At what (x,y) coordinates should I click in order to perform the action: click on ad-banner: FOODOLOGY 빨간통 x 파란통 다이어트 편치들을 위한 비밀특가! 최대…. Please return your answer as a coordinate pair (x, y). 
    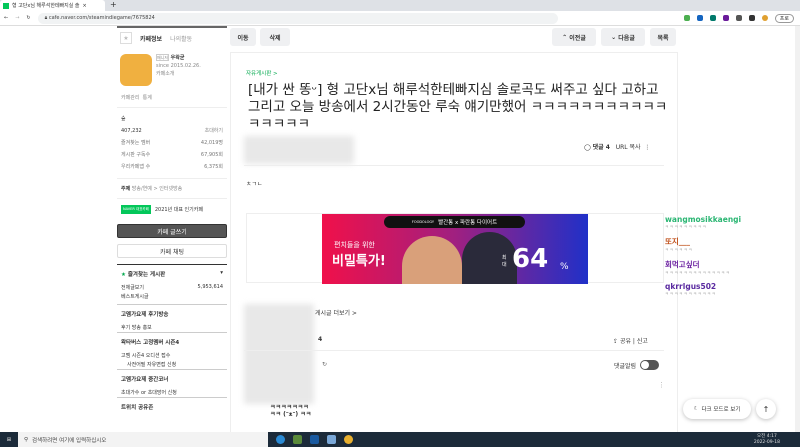
    Looking at the image, I should click on (455, 249).